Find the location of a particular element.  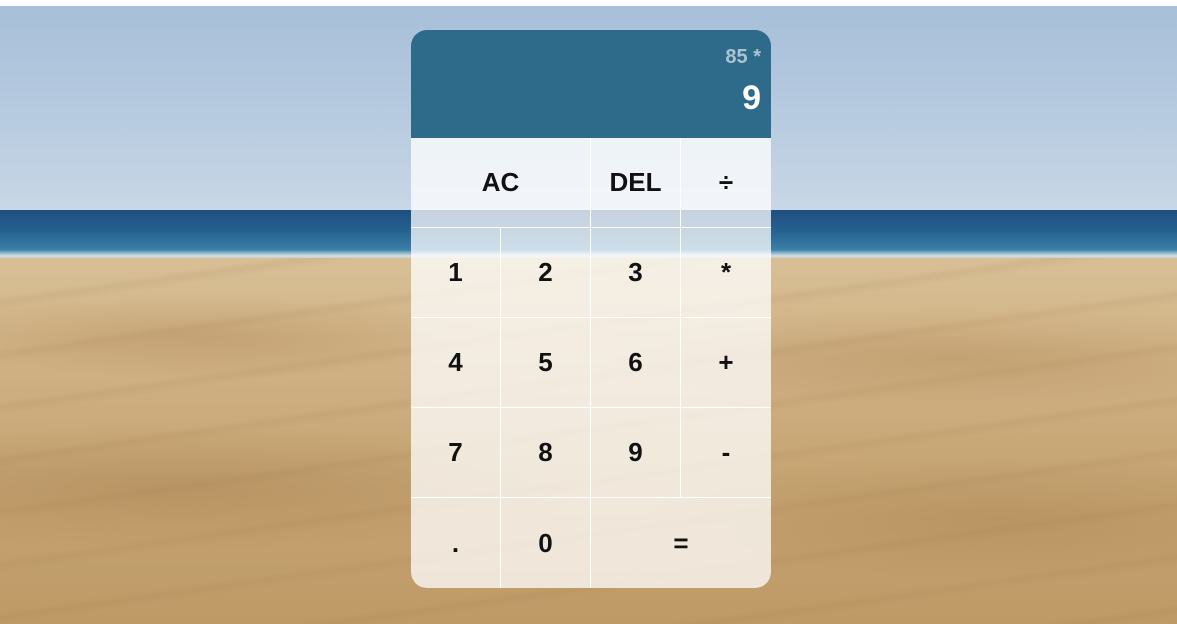

digit-7-button: 7 is located at coordinates (456, 453).